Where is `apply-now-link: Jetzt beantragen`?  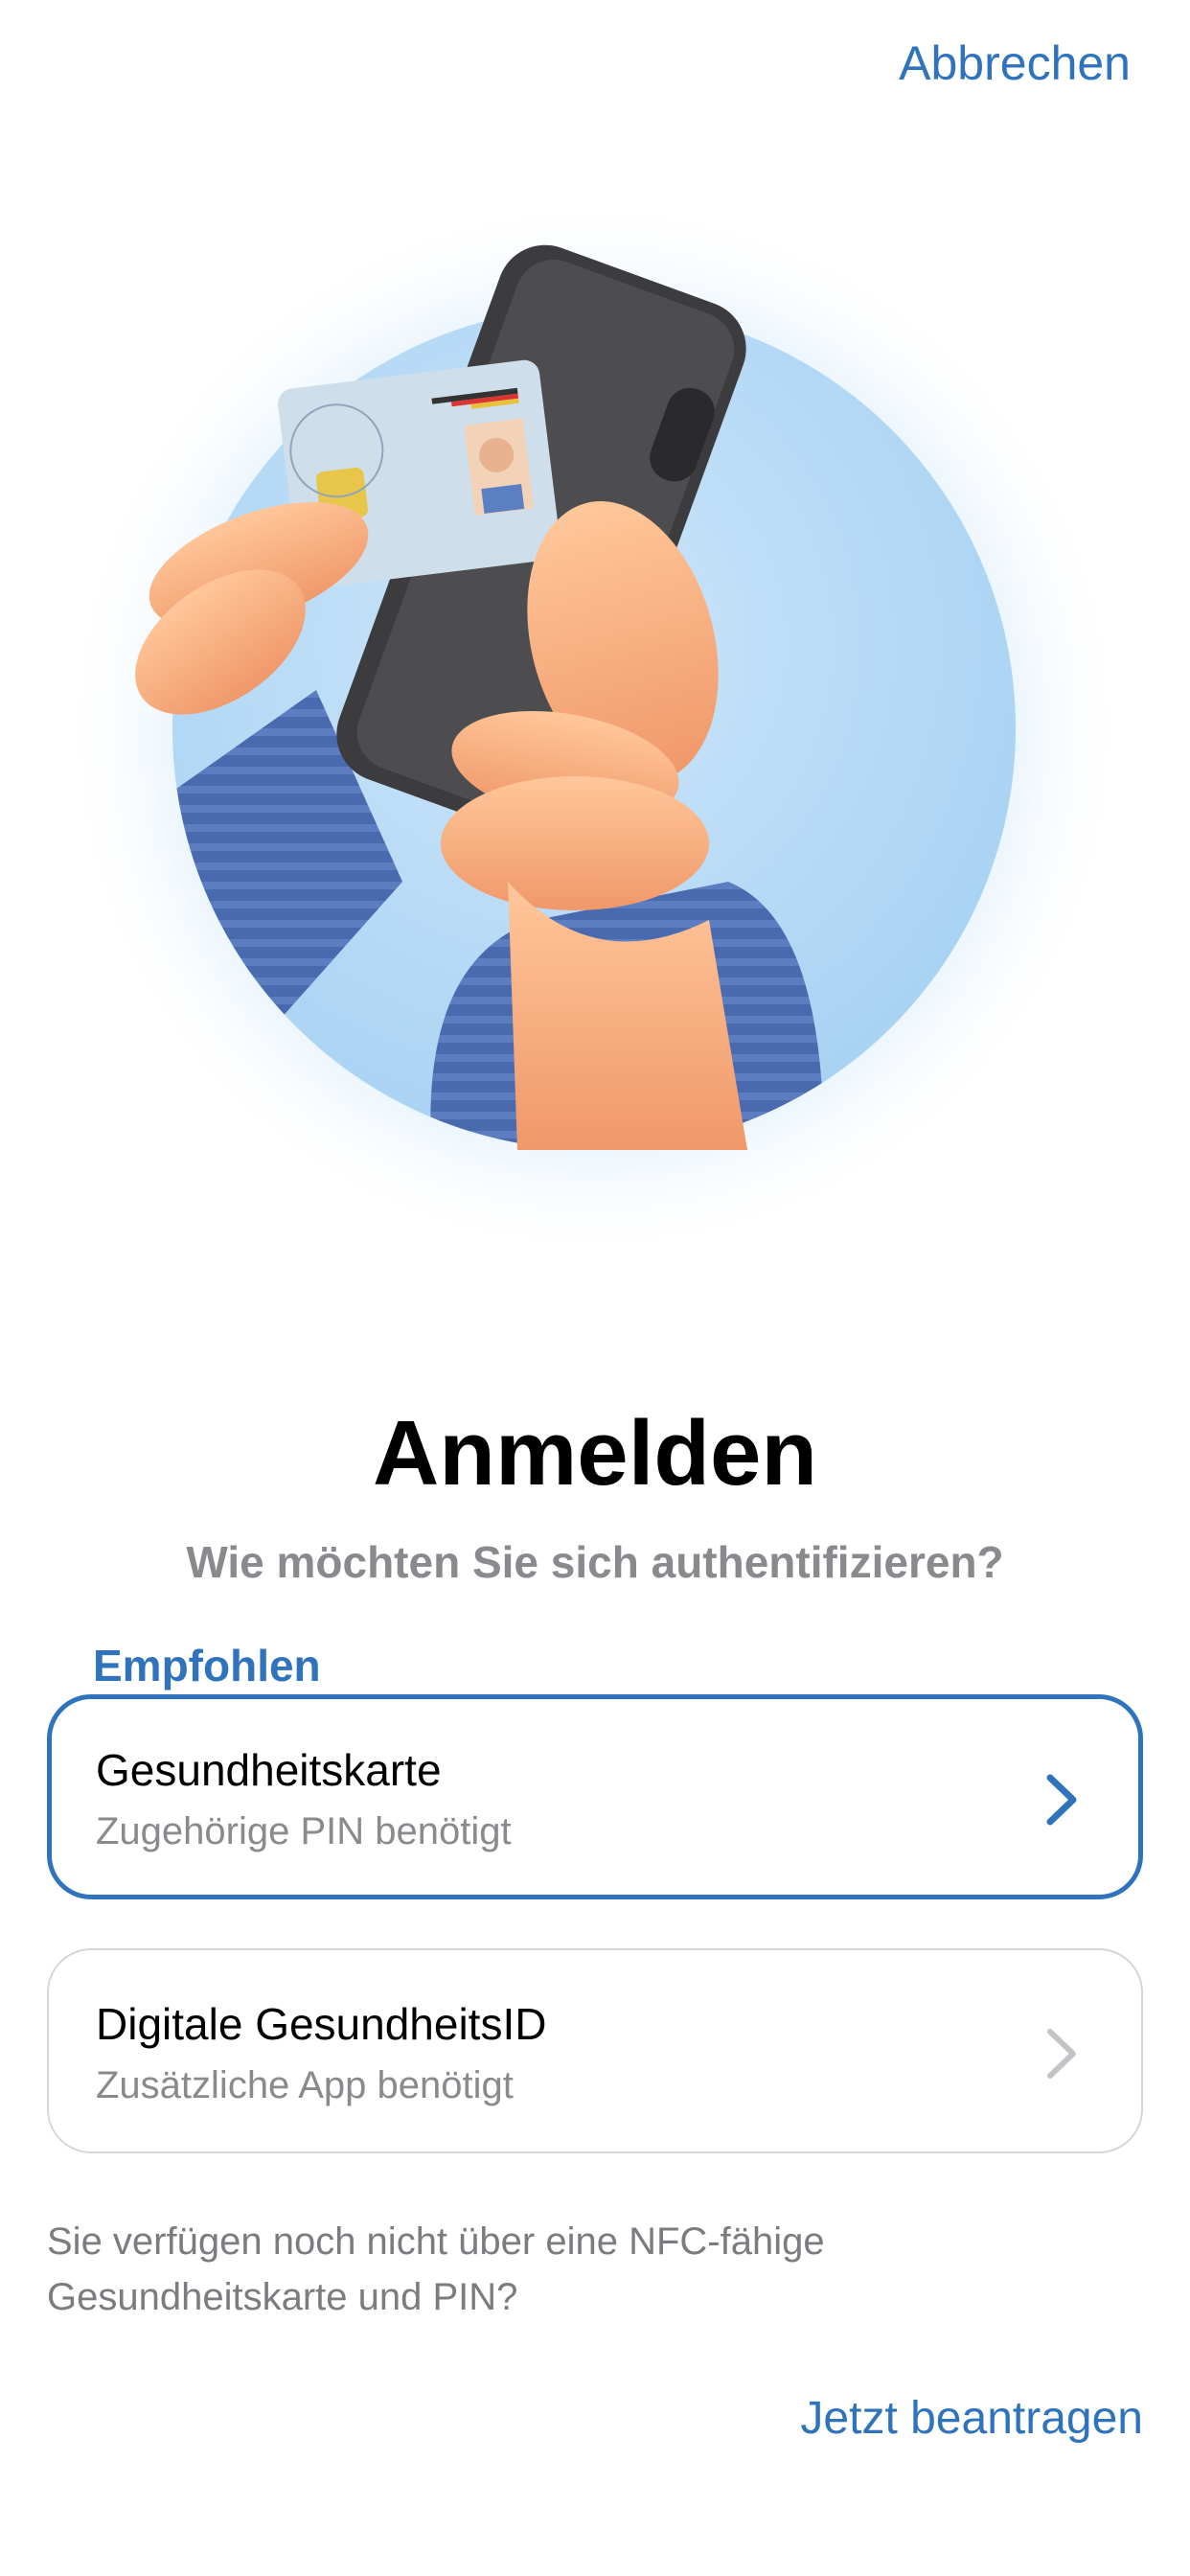
apply-now-link: Jetzt beantragen is located at coordinates (972, 2419).